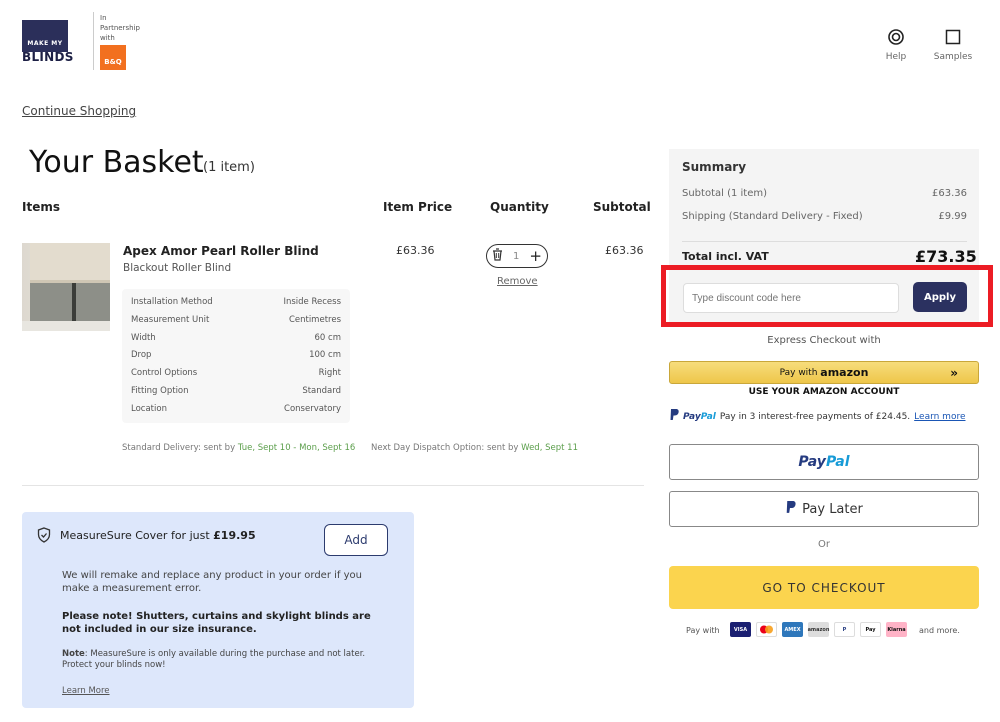  What do you see at coordinates (48, 57) in the screenshot?
I see `logo-wordmark: BLINDS` at bounding box center [48, 57].